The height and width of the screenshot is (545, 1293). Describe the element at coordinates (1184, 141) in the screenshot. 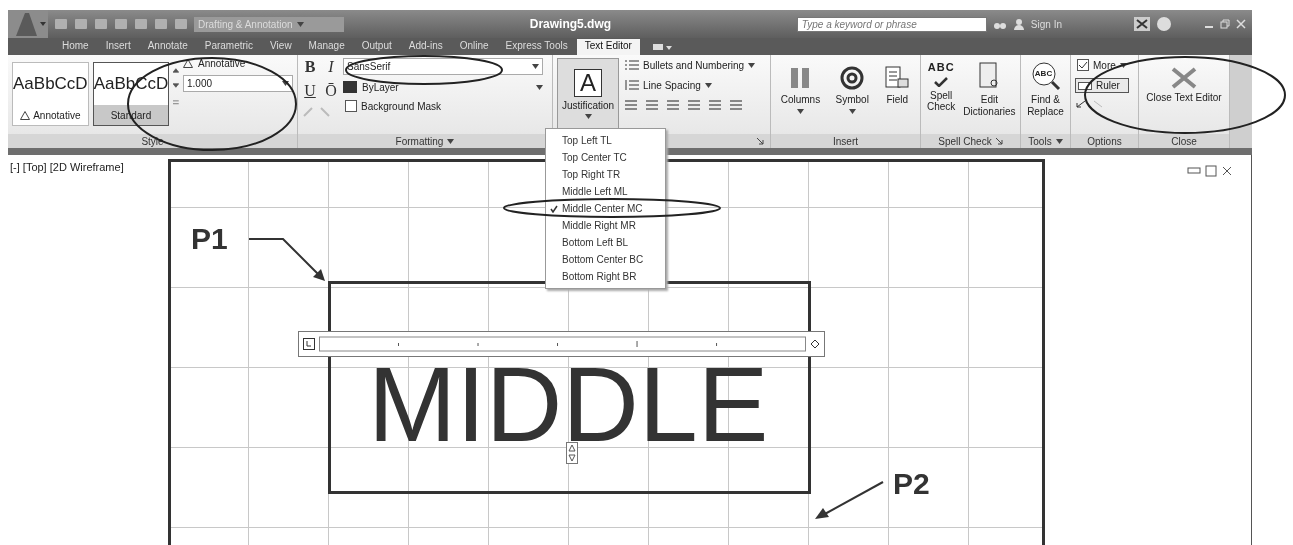

I see `panel-title: Close` at that location.